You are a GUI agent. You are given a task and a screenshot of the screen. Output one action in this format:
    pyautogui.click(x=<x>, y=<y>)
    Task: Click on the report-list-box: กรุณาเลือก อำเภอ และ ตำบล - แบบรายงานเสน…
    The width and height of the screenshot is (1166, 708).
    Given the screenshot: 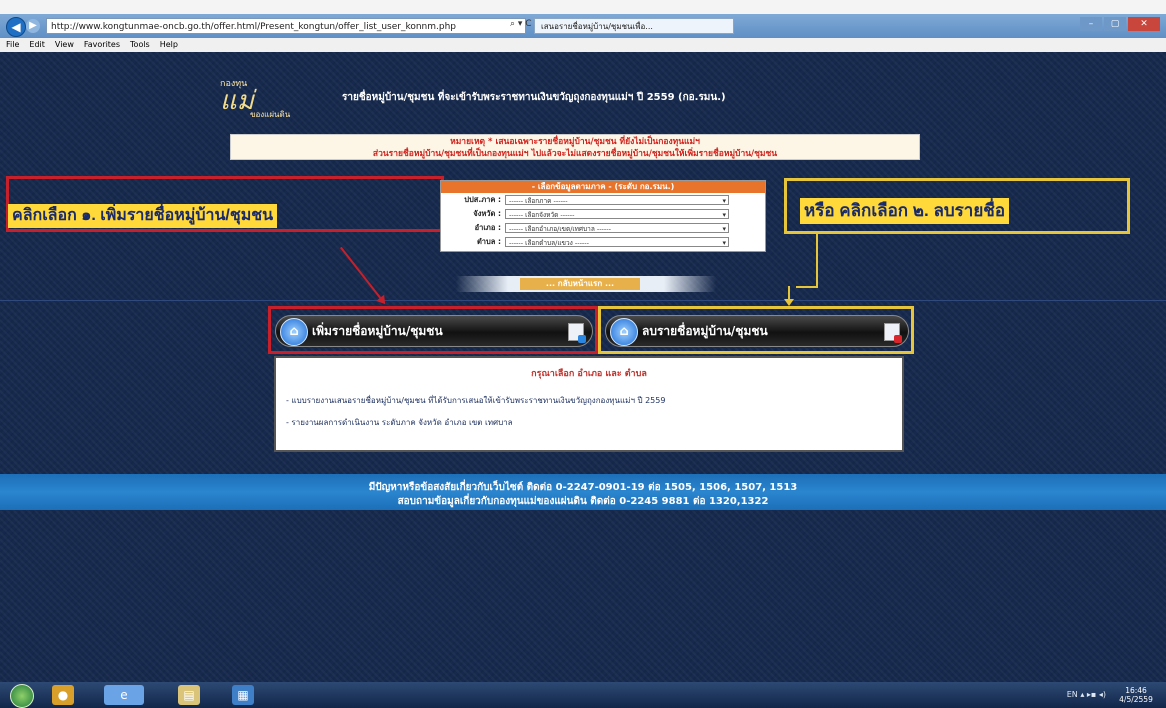 What is the action you would take?
    pyautogui.click(x=589, y=404)
    